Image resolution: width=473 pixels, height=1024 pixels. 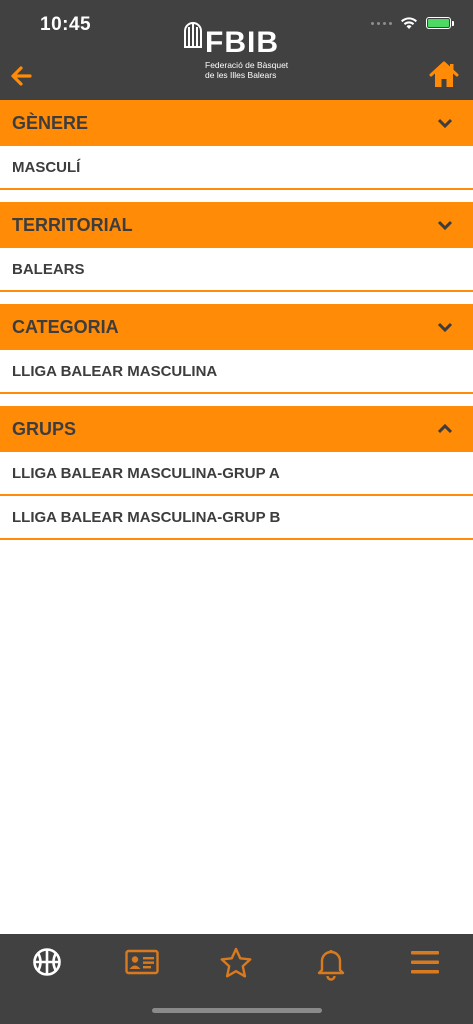 I want to click on tab-menu, so click(x=425, y=964).